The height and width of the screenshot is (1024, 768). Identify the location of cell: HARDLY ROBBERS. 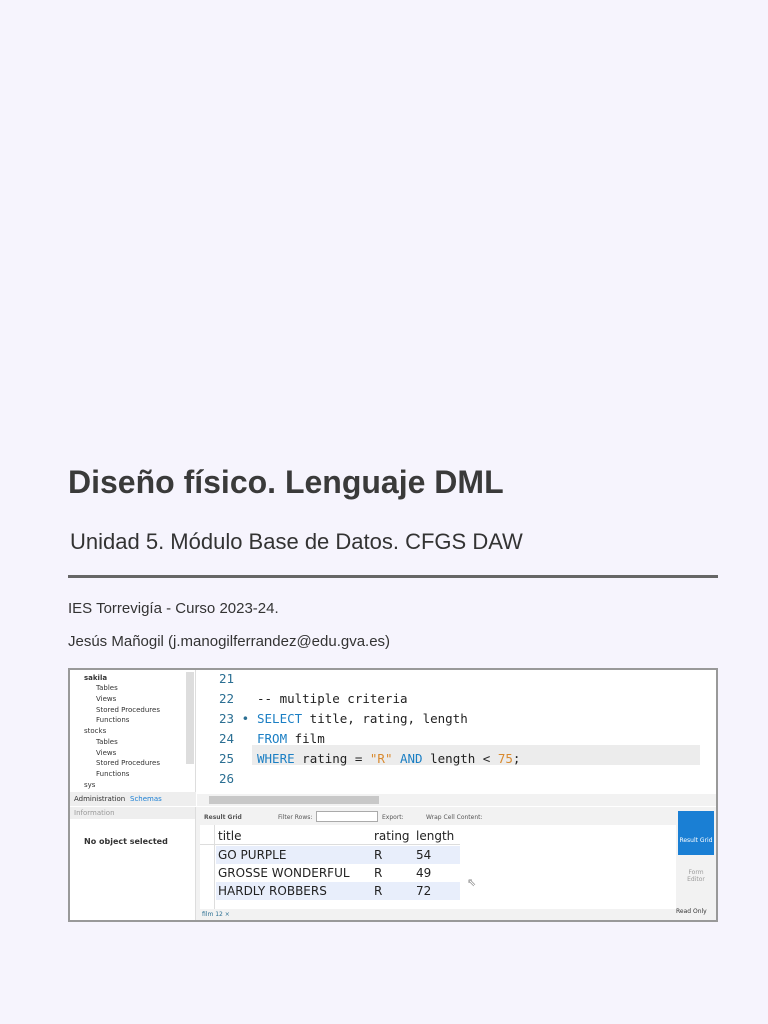
(272, 891).